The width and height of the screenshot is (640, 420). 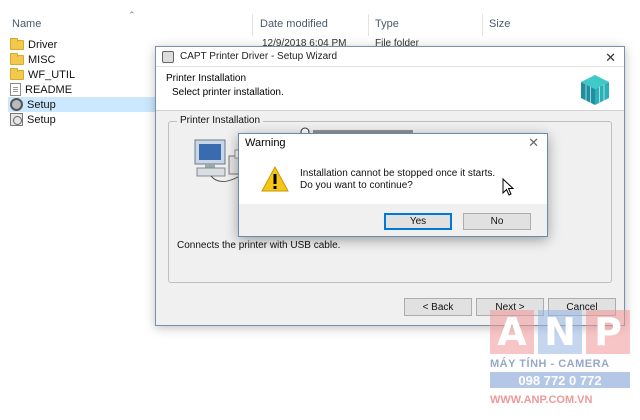 I want to click on file-row-readme: README, so click(x=82, y=89).